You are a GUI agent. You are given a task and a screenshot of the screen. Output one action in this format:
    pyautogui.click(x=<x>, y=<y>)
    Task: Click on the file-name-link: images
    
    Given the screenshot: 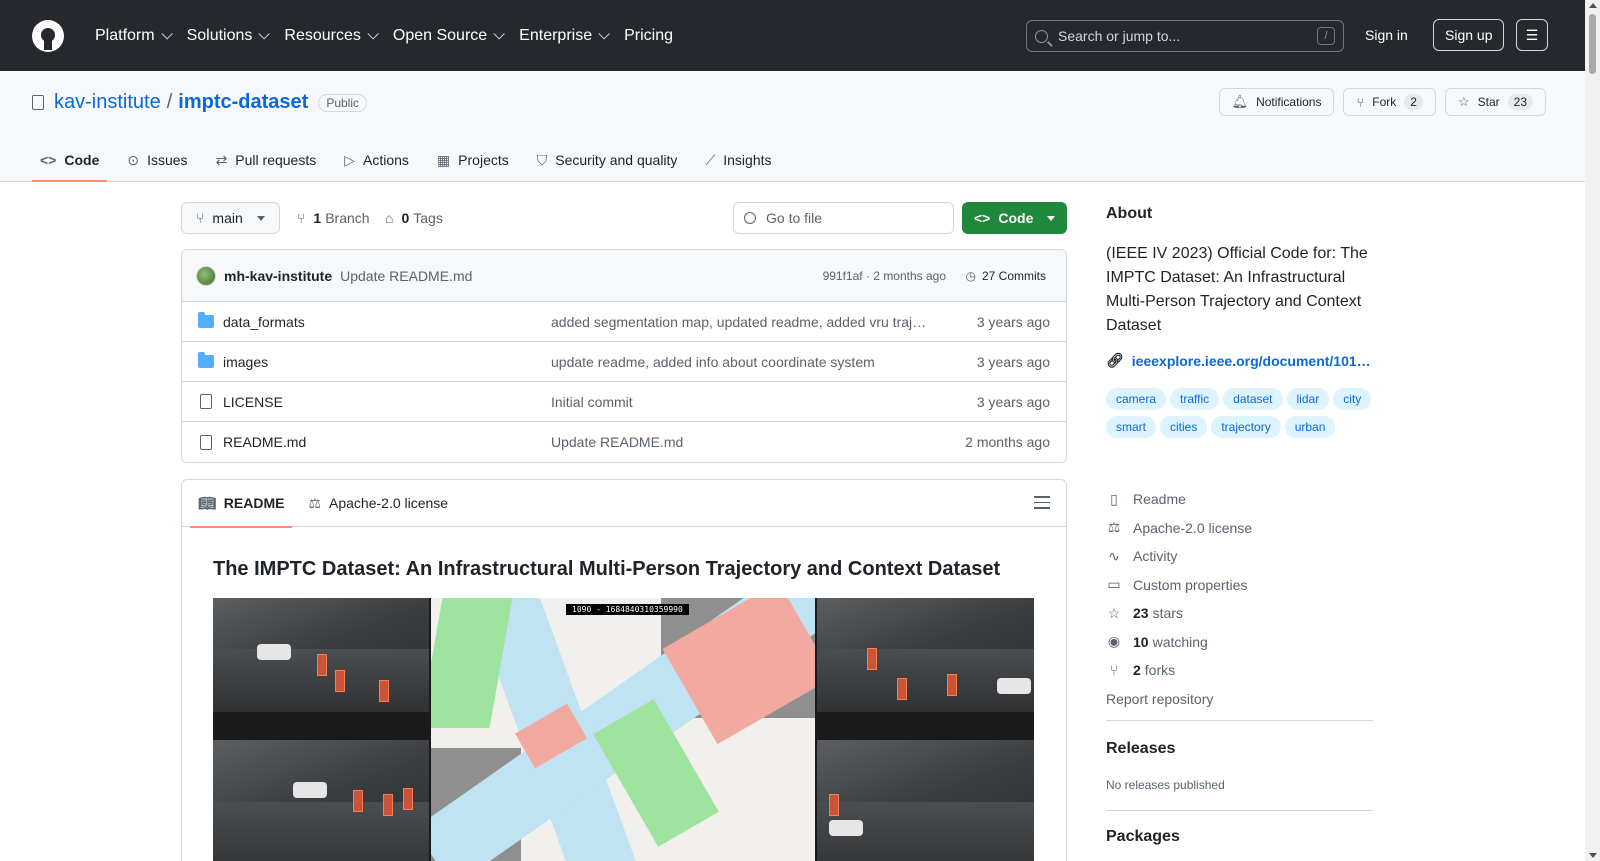 What is the action you would take?
    pyautogui.click(x=245, y=362)
    